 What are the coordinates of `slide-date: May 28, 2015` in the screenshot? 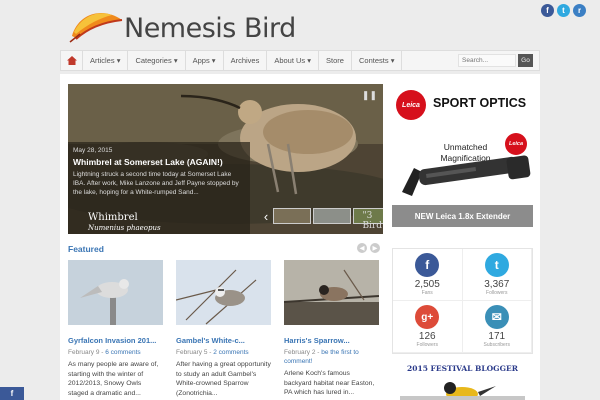 It's located at (93, 150).